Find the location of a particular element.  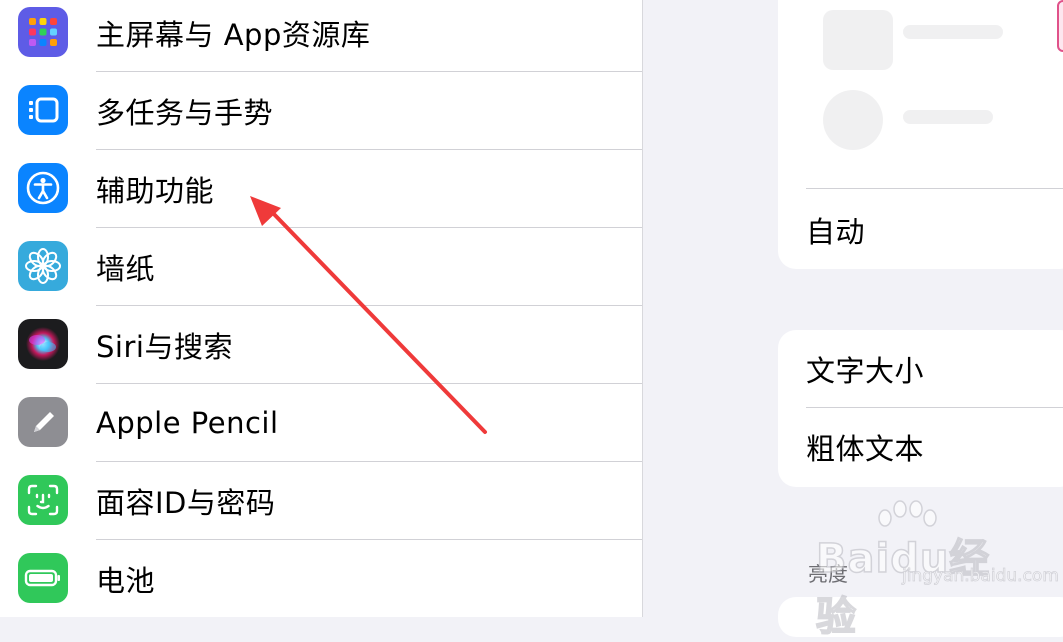

sidebar-item-label: Siri与搜索 is located at coordinates (164, 347).